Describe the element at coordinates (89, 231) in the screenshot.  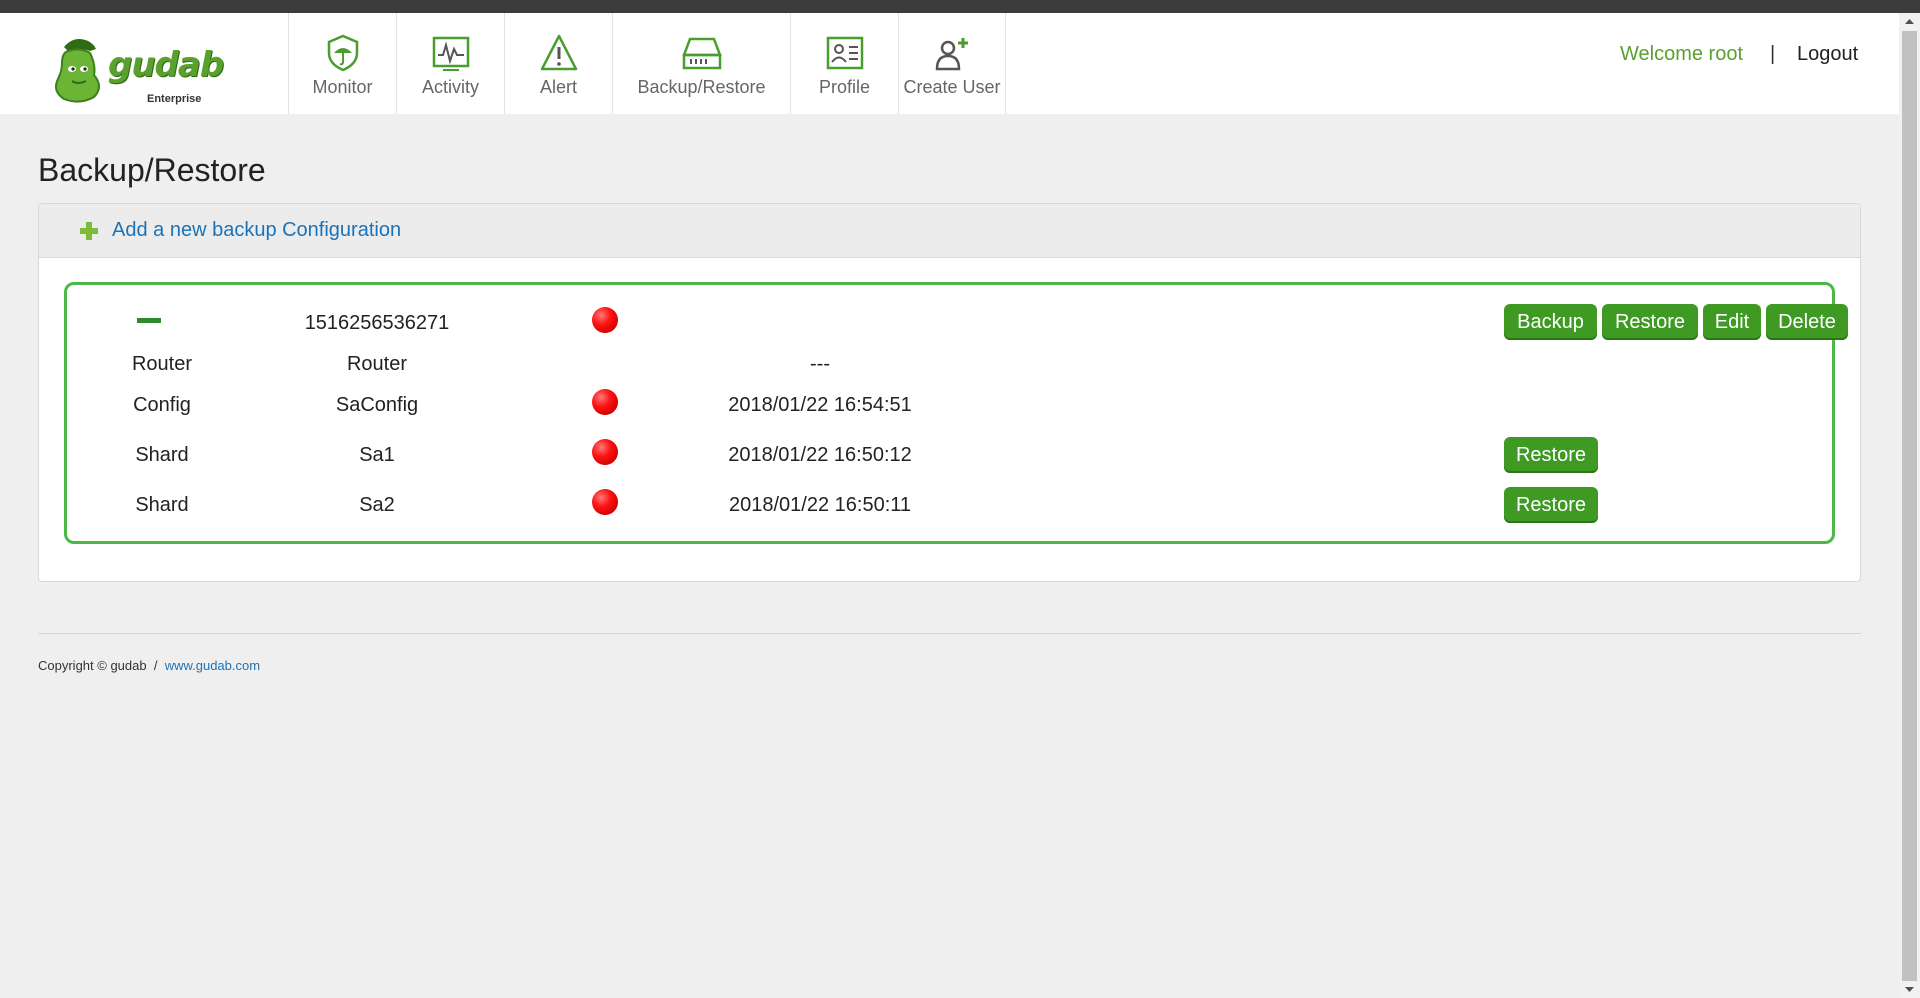
I see `plus-icon` at that location.